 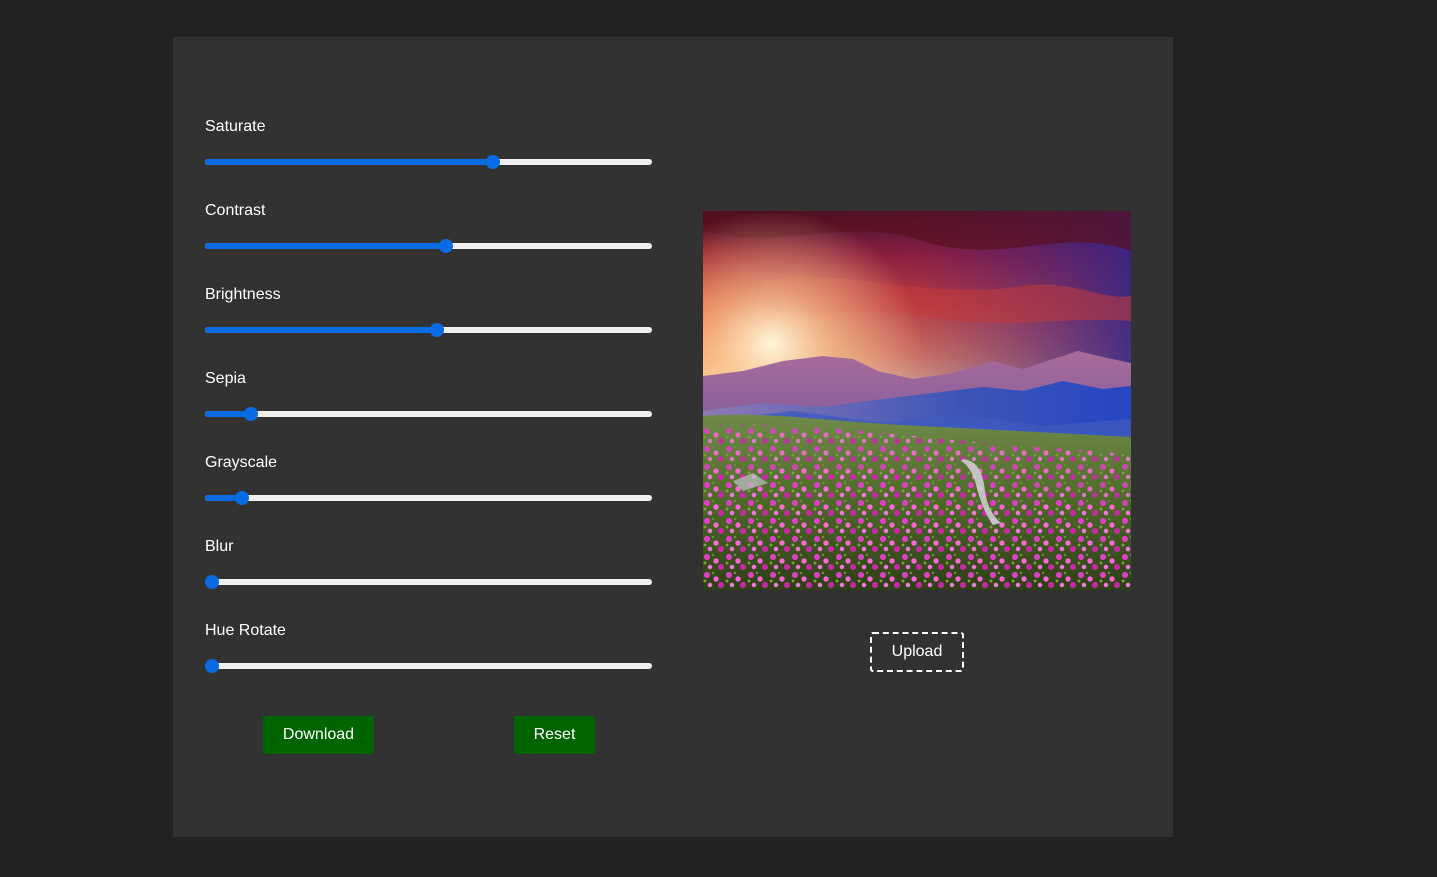 I want to click on landscape-photo-icon, so click(x=917, y=400).